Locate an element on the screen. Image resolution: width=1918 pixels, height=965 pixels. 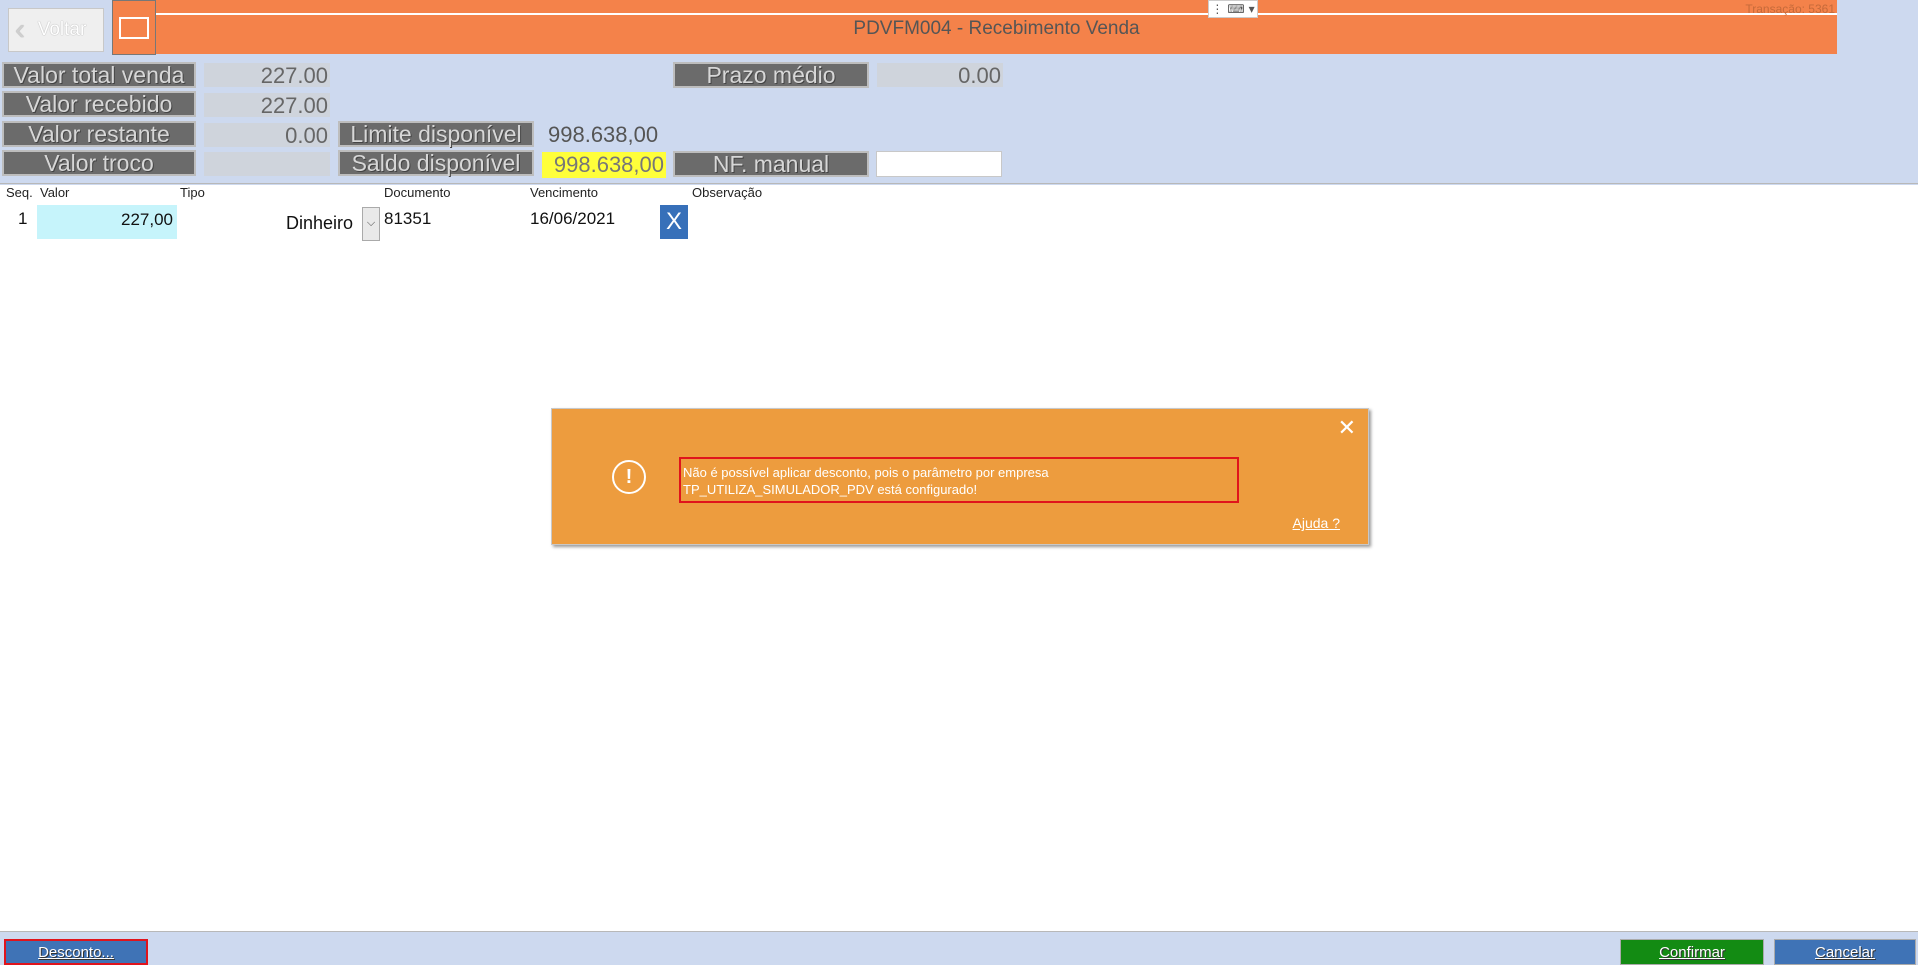
col-tipo: Tipo is located at coordinates (192, 192).